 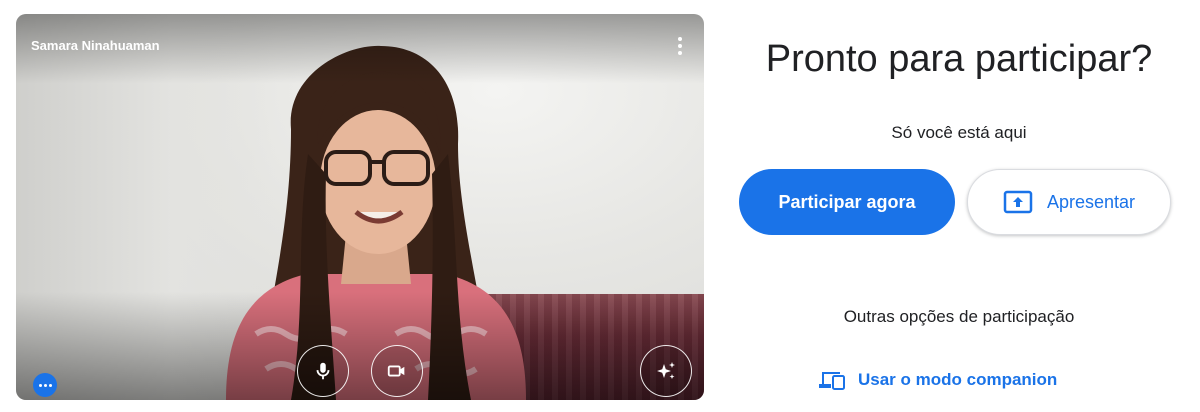 I want to click on sparkle-icon, so click(x=666, y=370).